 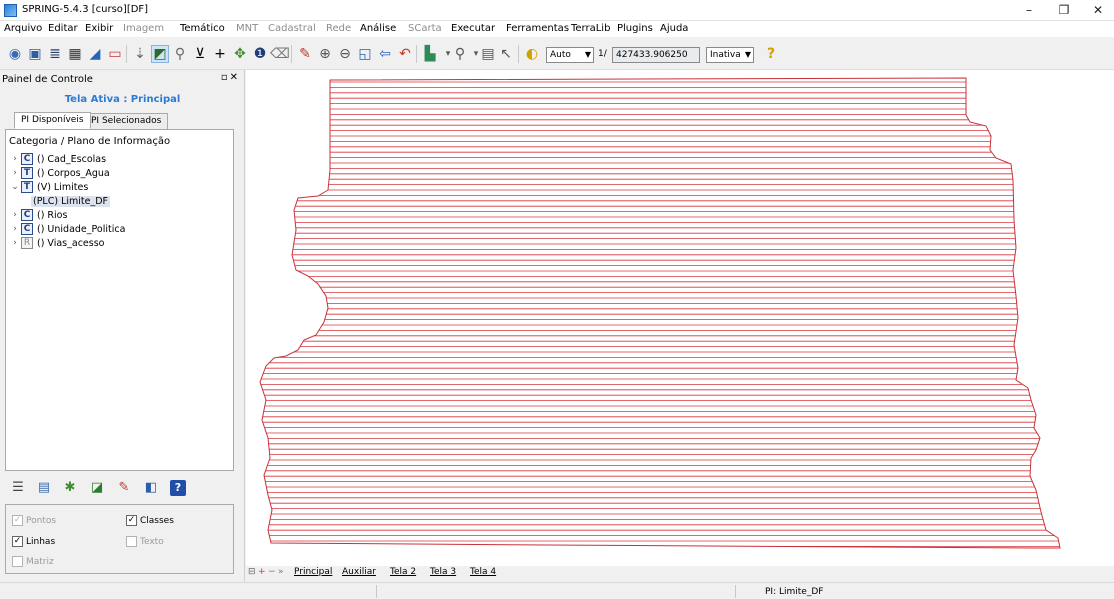 I want to click on screen-icon: ▭, so click(x=115, y=54).